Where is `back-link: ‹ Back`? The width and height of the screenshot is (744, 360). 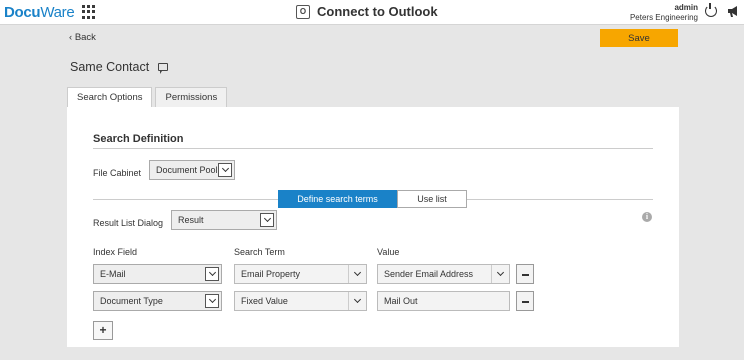
back-link: ‹ Back is located at coordinates (82, 37).